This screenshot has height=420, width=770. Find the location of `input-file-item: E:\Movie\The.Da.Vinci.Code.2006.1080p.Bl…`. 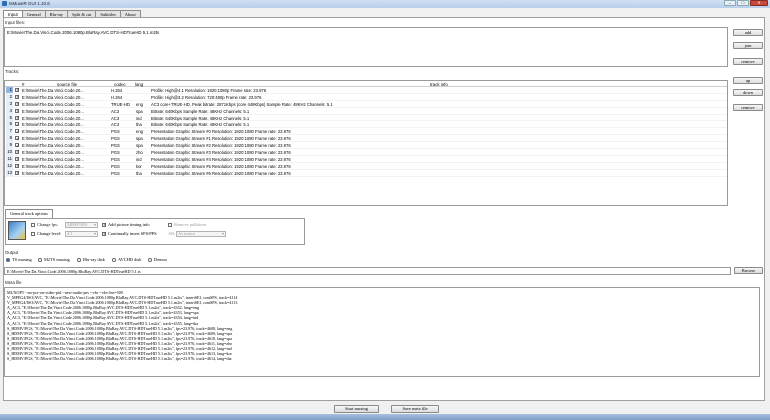

input-file-item: E:\Movie\The.Da.Vinci.Code.2006.1080p.Bl… is located at coordinates (83, 32).